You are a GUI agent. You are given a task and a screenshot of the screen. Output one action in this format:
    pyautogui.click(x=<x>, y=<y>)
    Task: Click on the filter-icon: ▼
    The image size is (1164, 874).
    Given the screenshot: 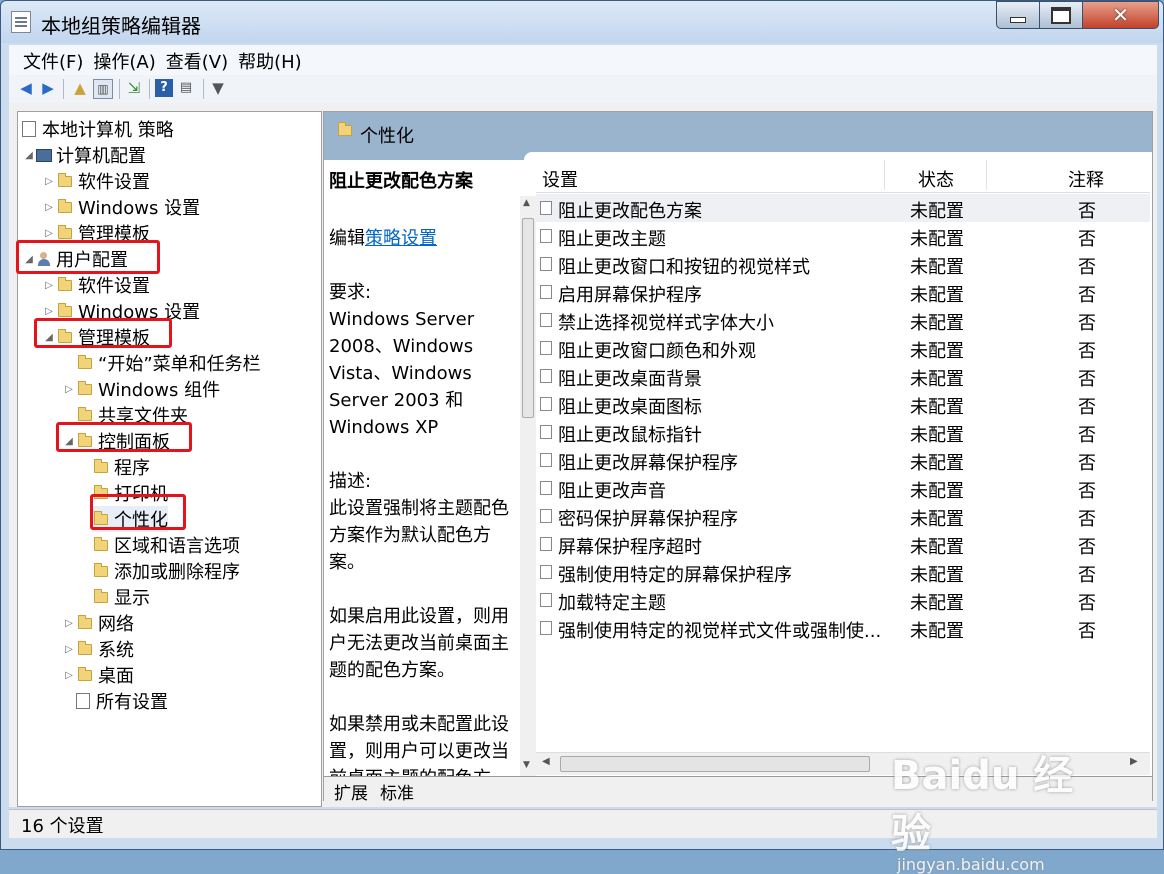 What is the action you would take?
    pyautogui.click(x=218, y=88)
    